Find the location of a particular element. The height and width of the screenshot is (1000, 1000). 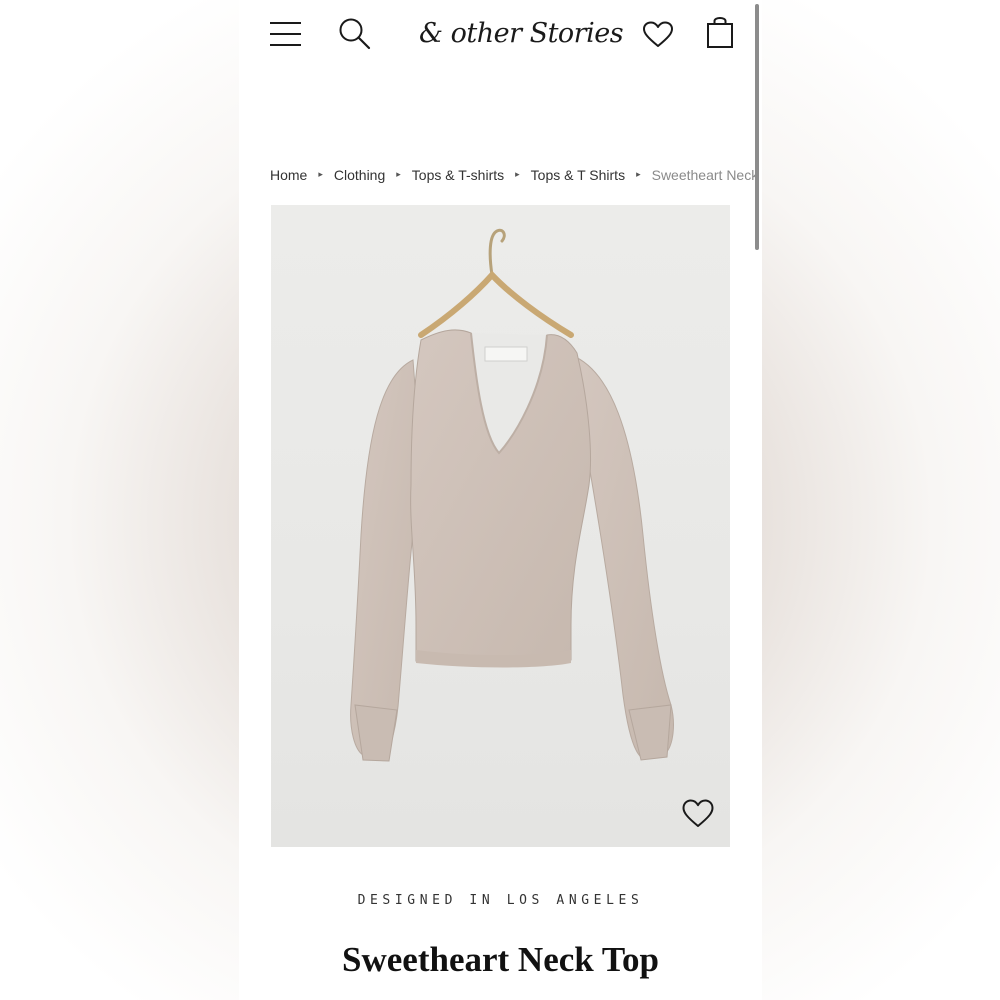

menu-icon is located at coordinates (285, 33).